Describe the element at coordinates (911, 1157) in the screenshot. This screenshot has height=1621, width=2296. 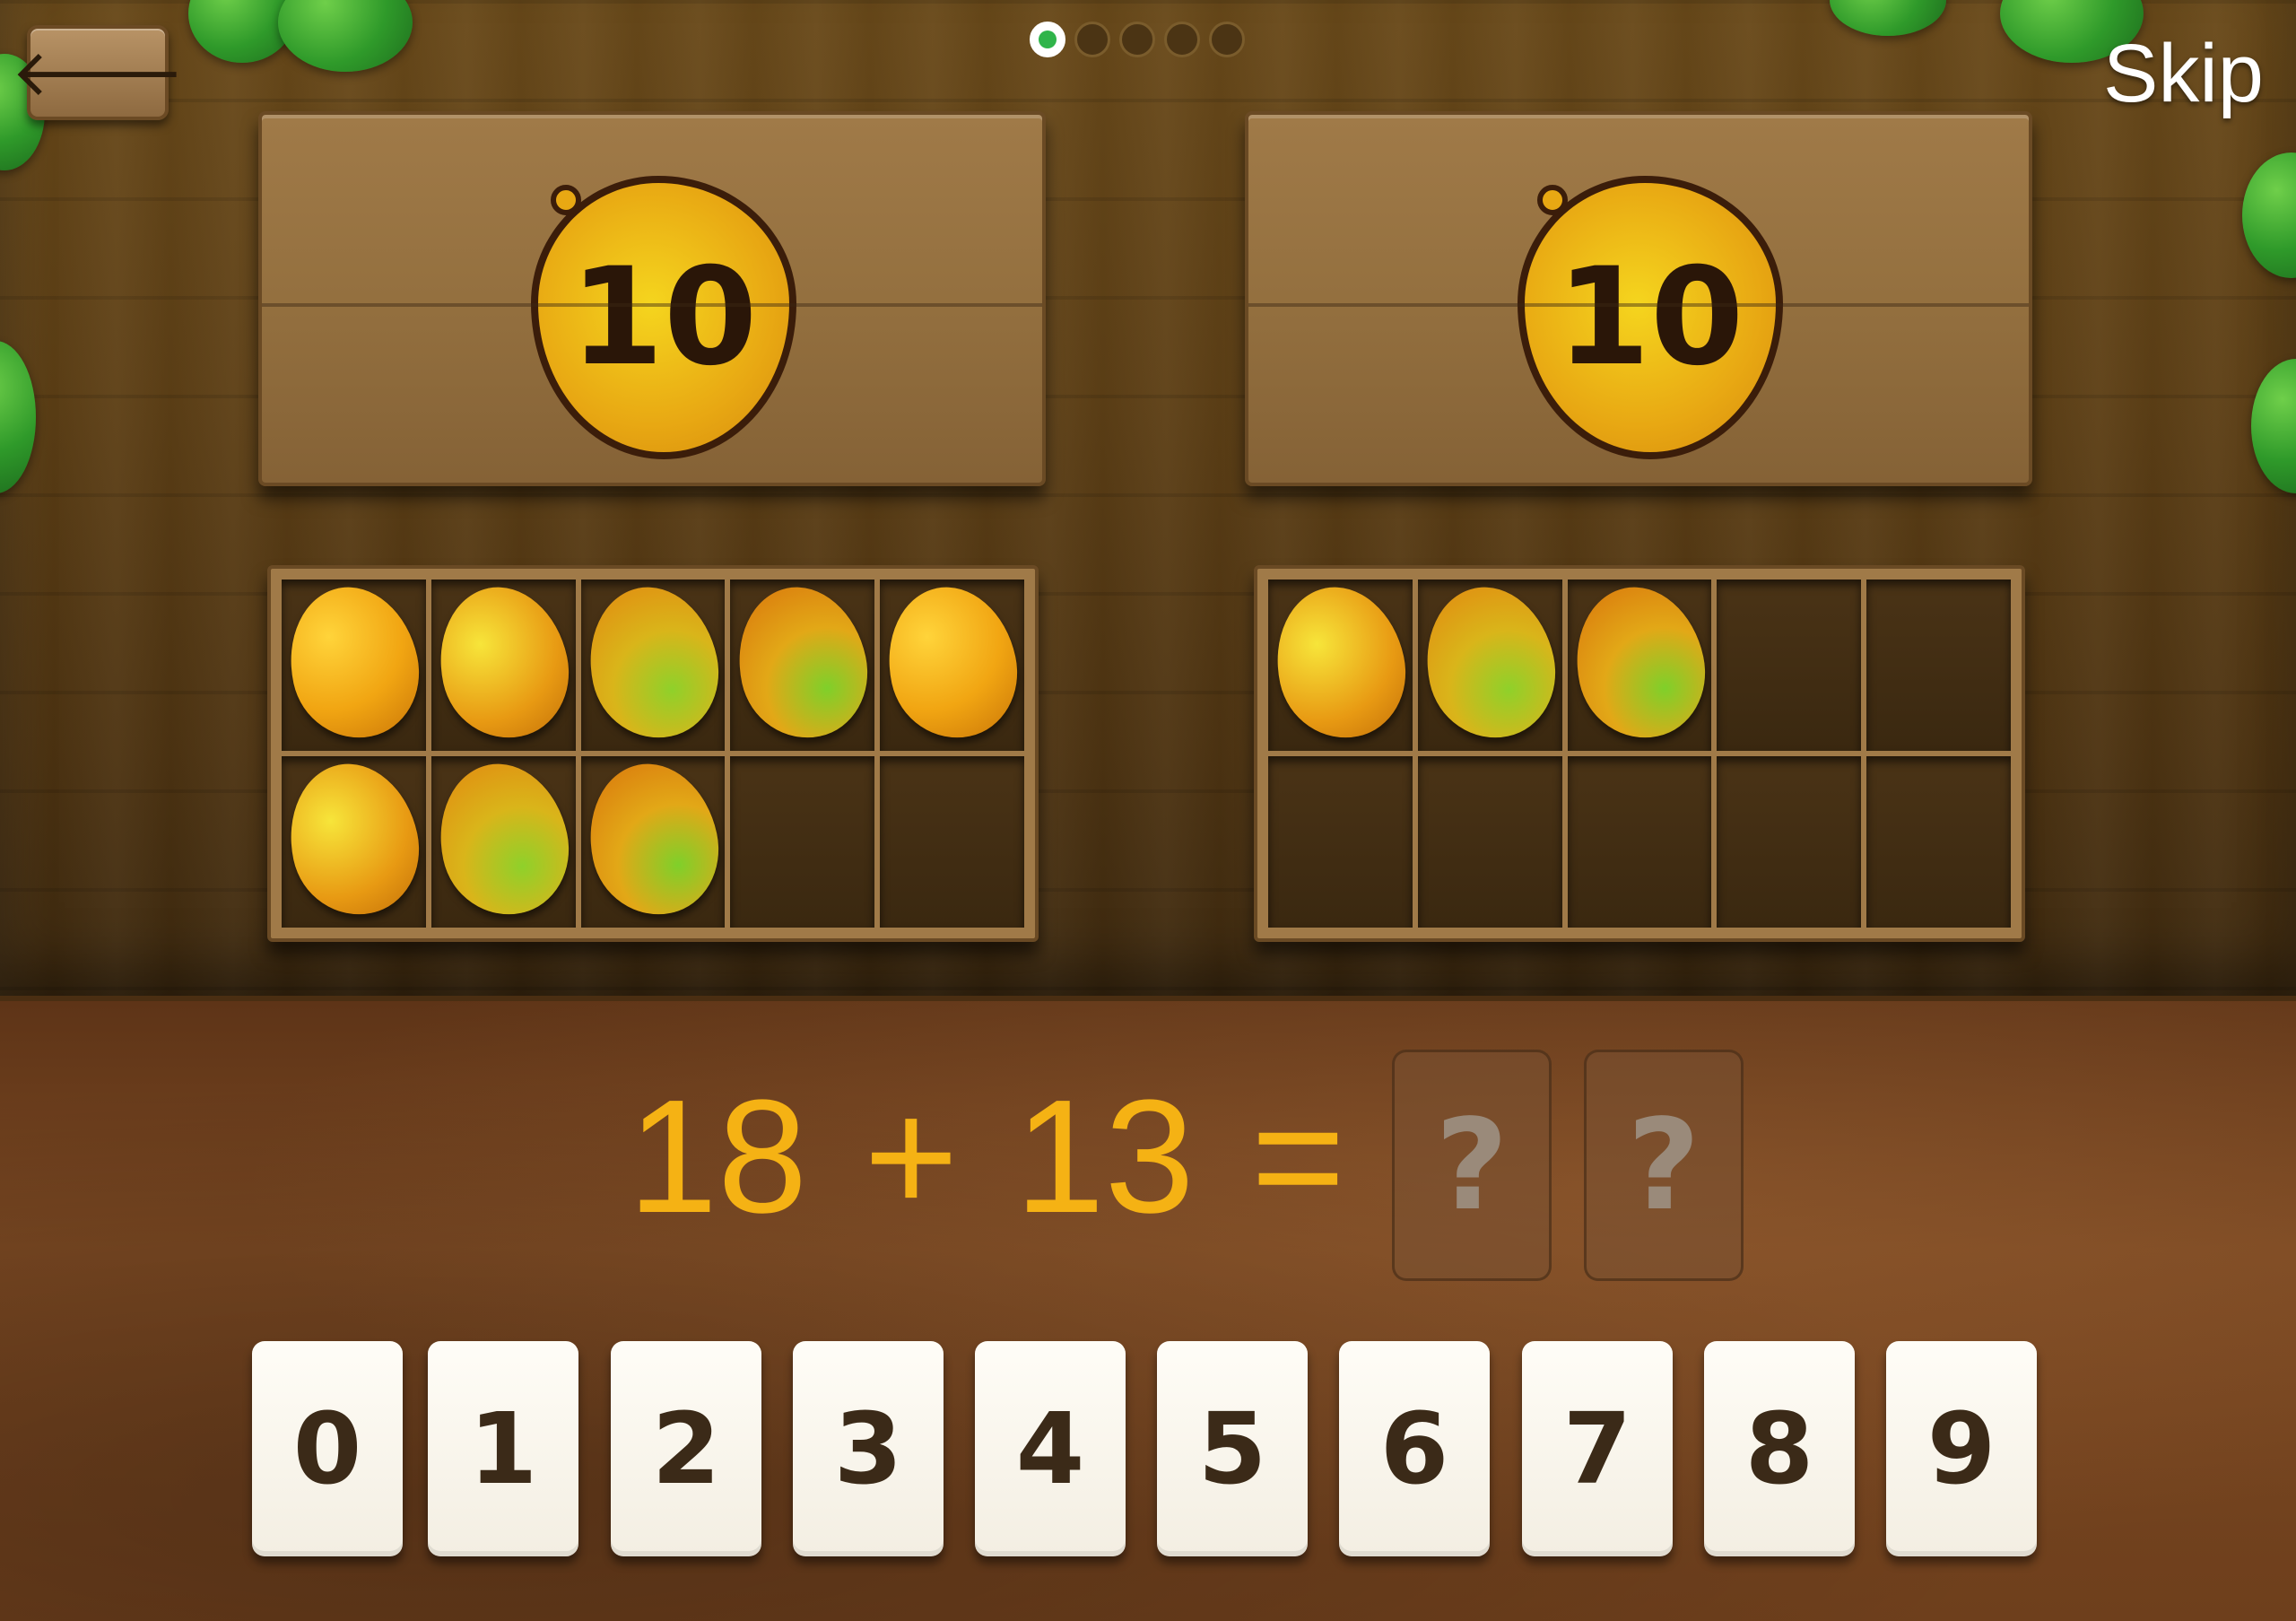
I see `operator-plus: +` at that location.